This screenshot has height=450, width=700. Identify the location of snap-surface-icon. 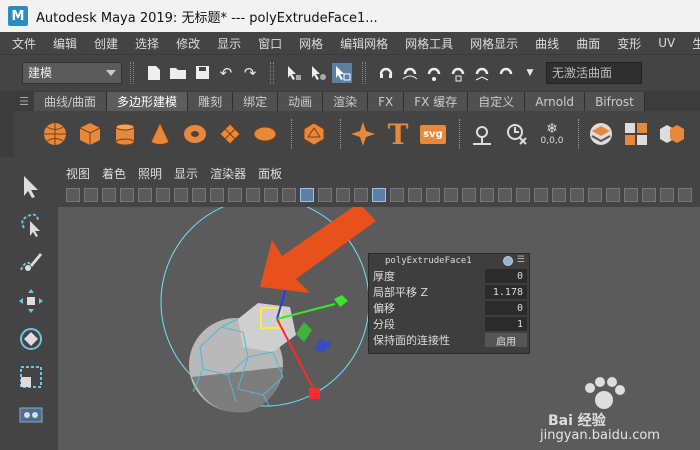
(482, 73).